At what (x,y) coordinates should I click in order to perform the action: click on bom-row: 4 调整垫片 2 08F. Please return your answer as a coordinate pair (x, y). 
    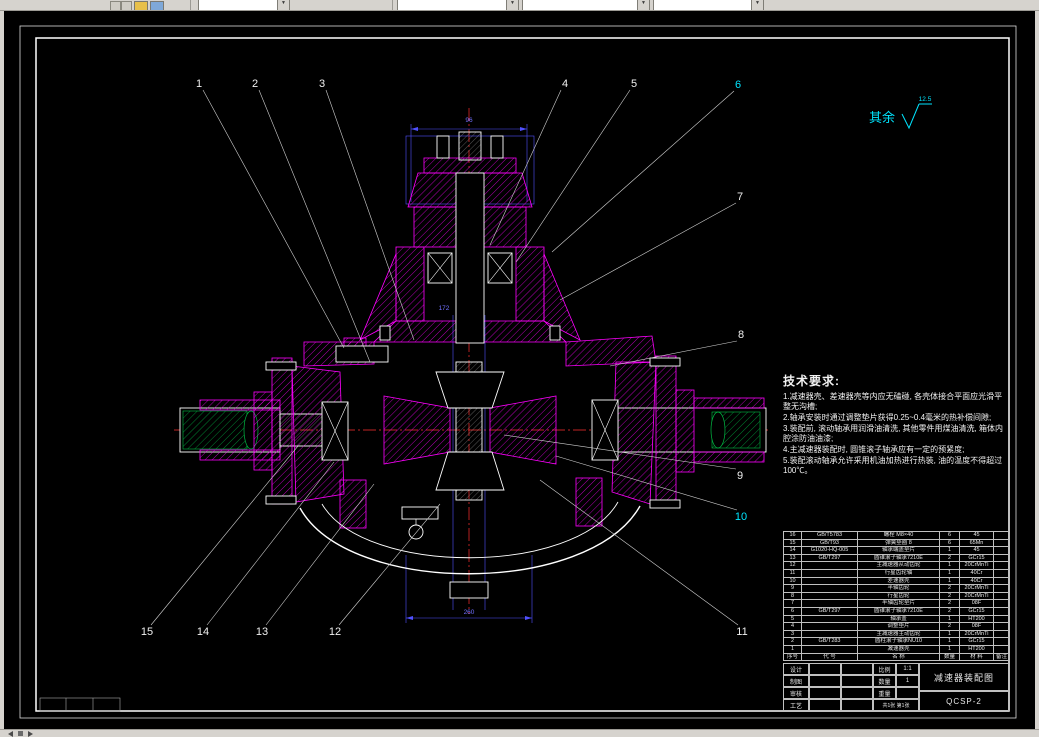
    Looking at the image, I should click on (896, 626).